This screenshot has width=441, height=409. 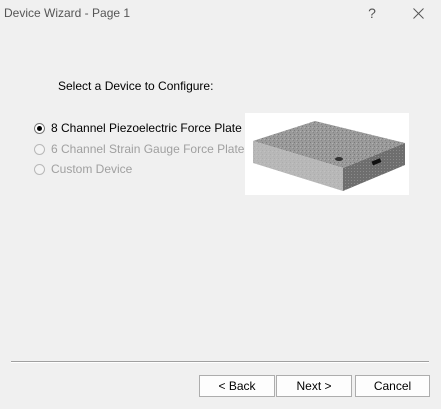 I want to click on back-button: < Back, so click(x=237, y=386).